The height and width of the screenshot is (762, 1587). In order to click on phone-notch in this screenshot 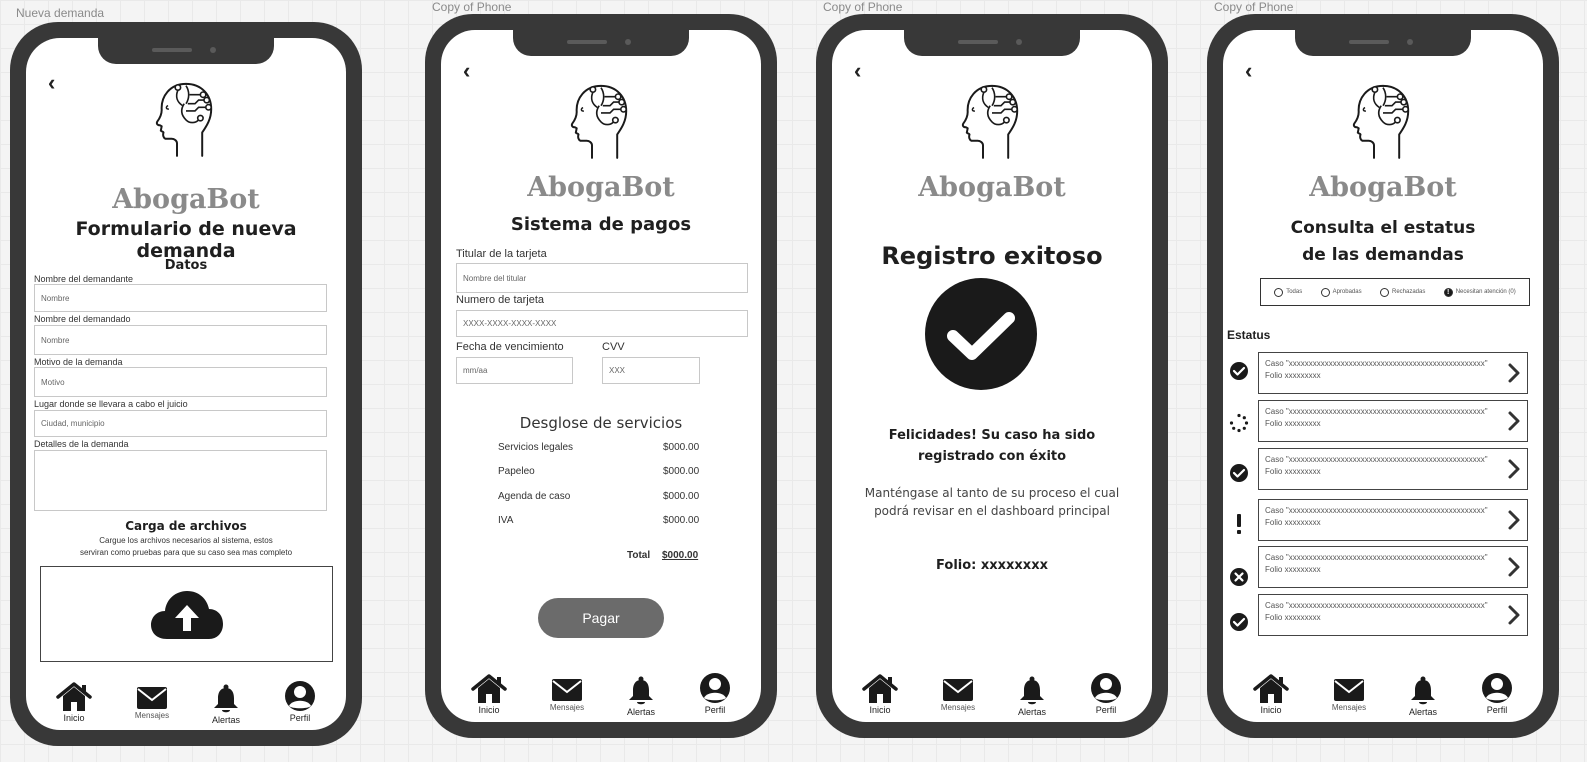, I will do `click(992, 43)`.